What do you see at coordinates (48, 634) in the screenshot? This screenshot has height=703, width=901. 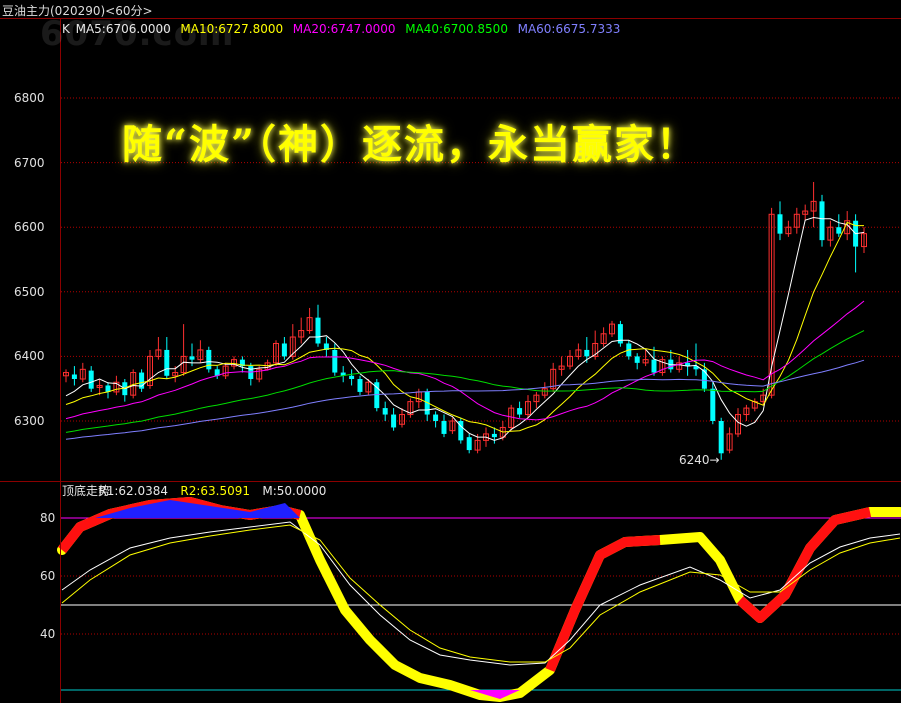 I see `osc-tick-label: 40` at bounding box center [48, 634].